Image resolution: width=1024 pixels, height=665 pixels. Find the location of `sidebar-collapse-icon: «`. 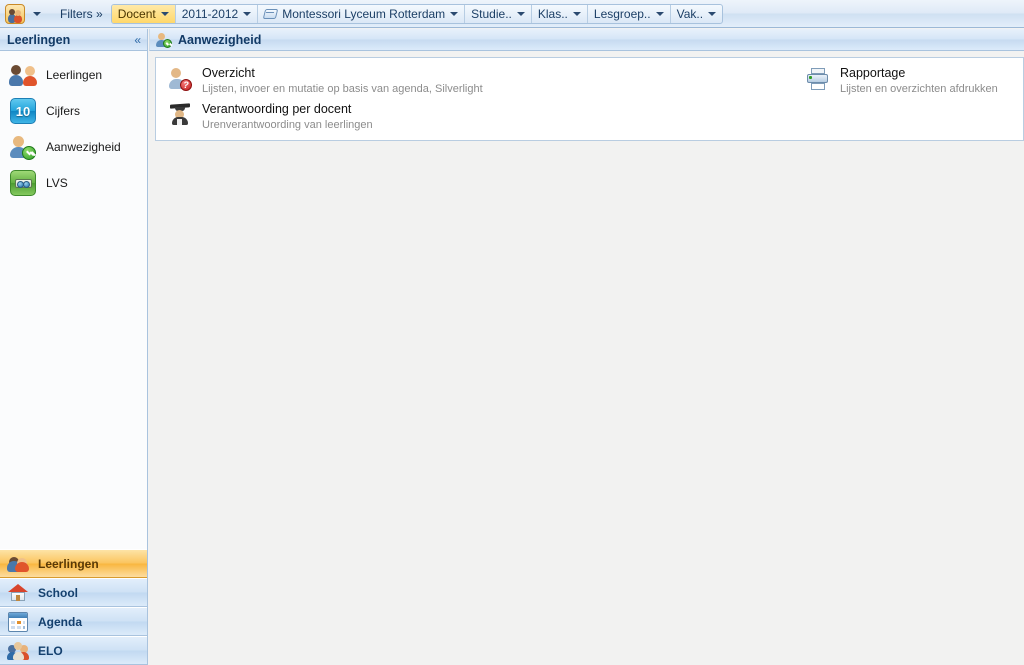

sidebar-collapse-icon: « is located at coordinates (137, 40).